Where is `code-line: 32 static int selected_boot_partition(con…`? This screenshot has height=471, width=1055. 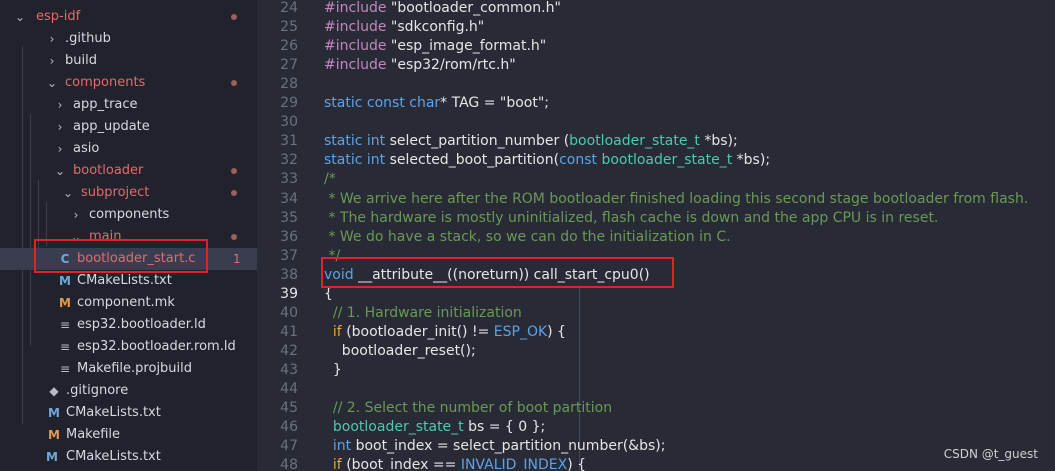 code-line: 32 static int selected_boot_partition(con… is located at coordinates (656, 160).